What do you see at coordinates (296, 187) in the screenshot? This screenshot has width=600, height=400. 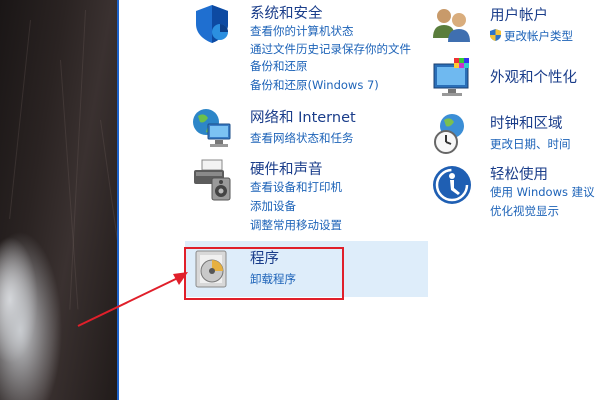 I see `link-devices-printers: 查看设备和打印机` at bounding box center [296, 187].